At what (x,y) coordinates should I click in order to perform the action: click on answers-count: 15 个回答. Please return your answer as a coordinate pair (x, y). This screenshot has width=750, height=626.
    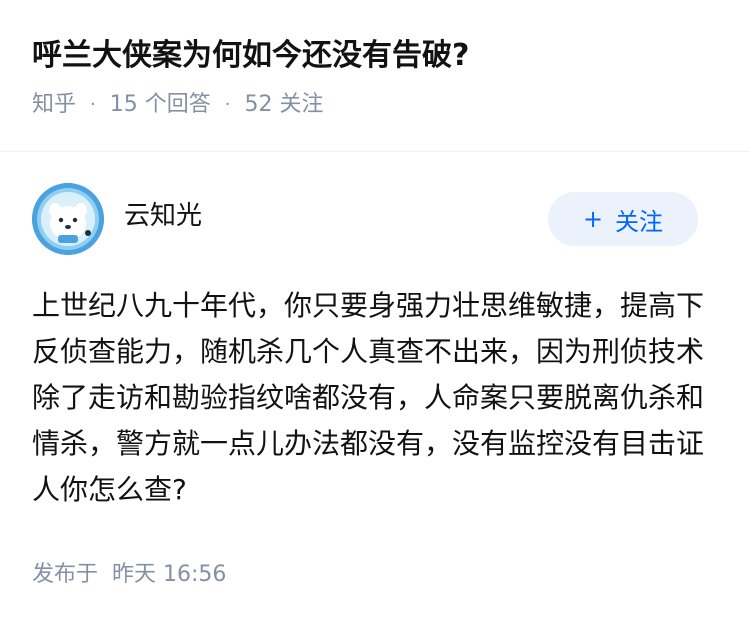
    Looking at the image, I should click on (160, 105).